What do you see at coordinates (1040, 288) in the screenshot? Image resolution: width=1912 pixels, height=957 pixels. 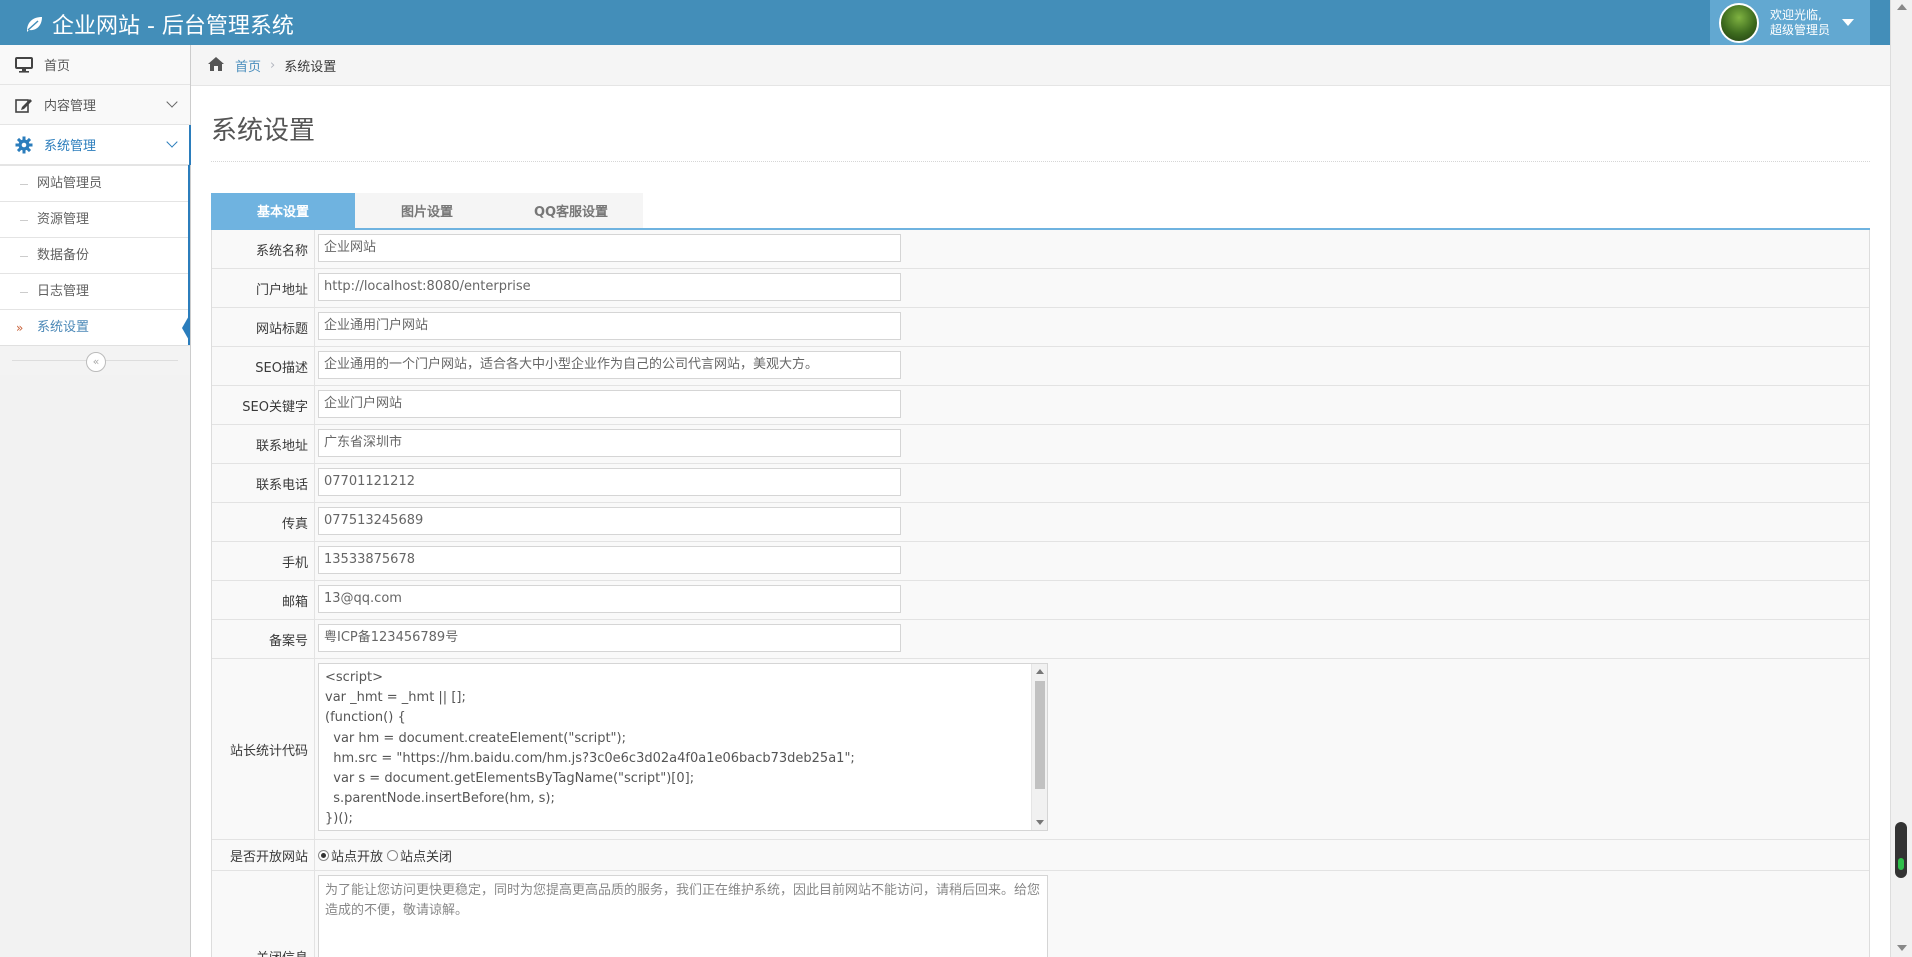 I see `form-row: 门户地址 http://localhost:8080/enterprise` at bounding box center [1040, 288].